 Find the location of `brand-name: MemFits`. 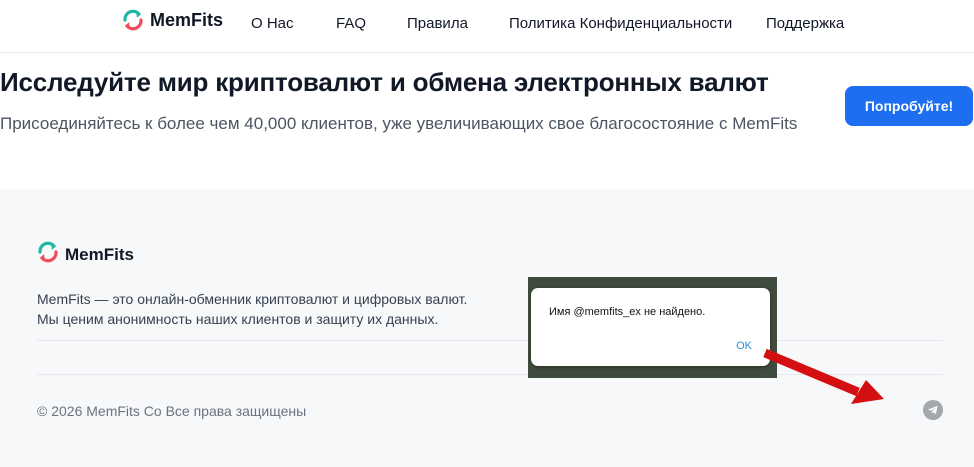

brand-name: MemFits is located at coordinates (187, 19).